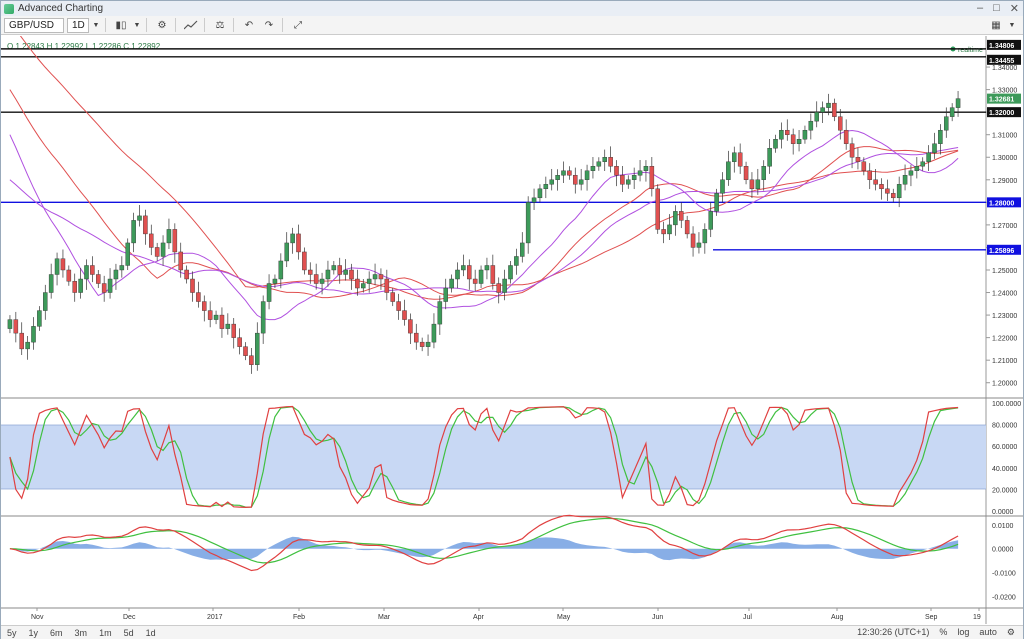 The image size is (1024, 639). I want to click on scale-settings-icon: ⚙, so click(1011, 632).